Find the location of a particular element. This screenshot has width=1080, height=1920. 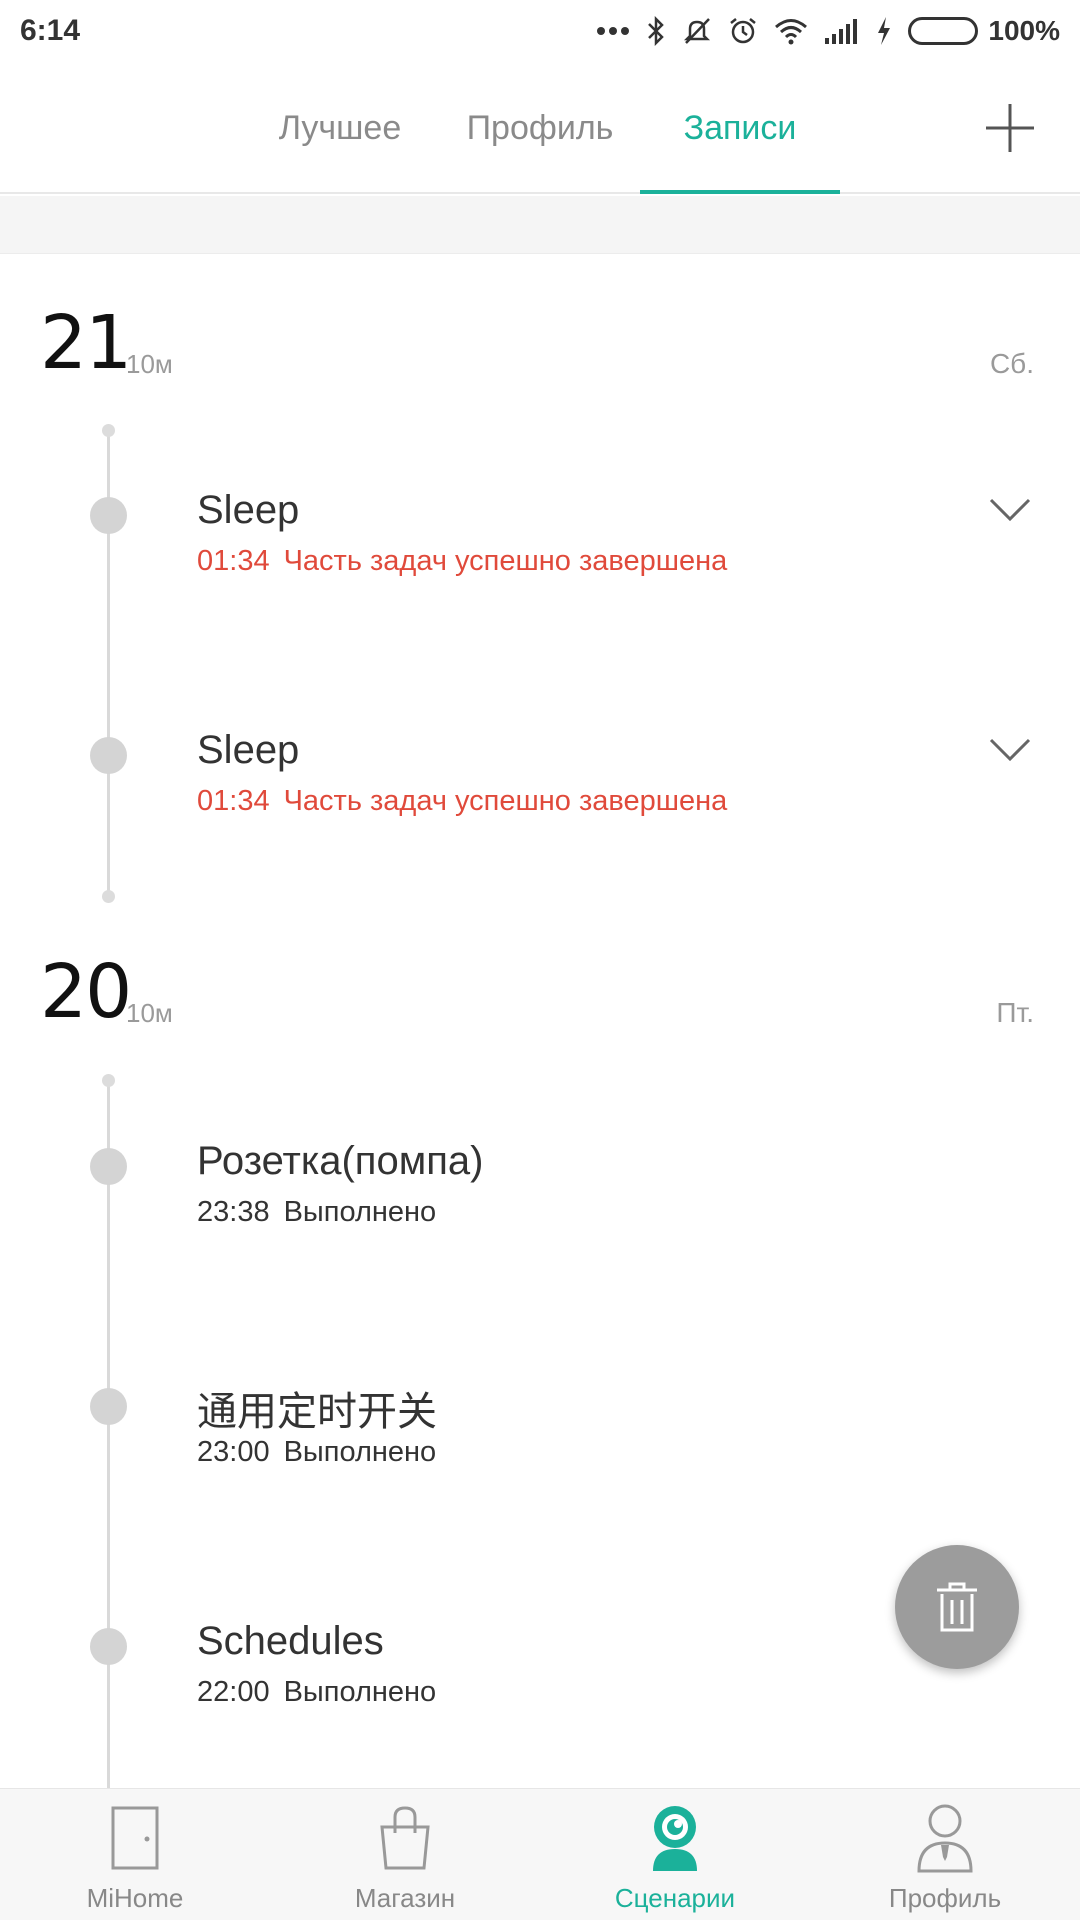

entry-status: 22:00 Выполнено is located at coordinates (316, 1692).